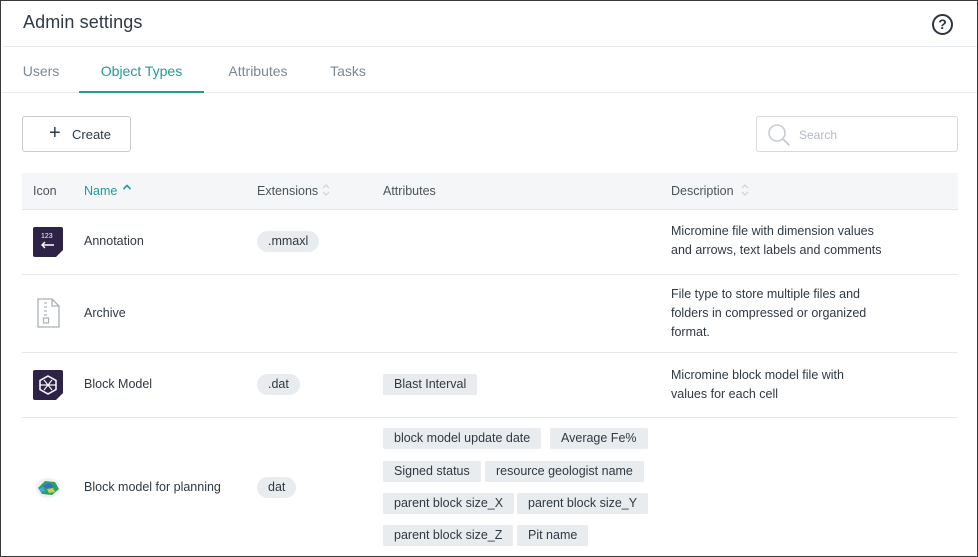 The width and height of the screenshot is (978, 557). I want to click on column-header-name: Name, so click(100, 191).